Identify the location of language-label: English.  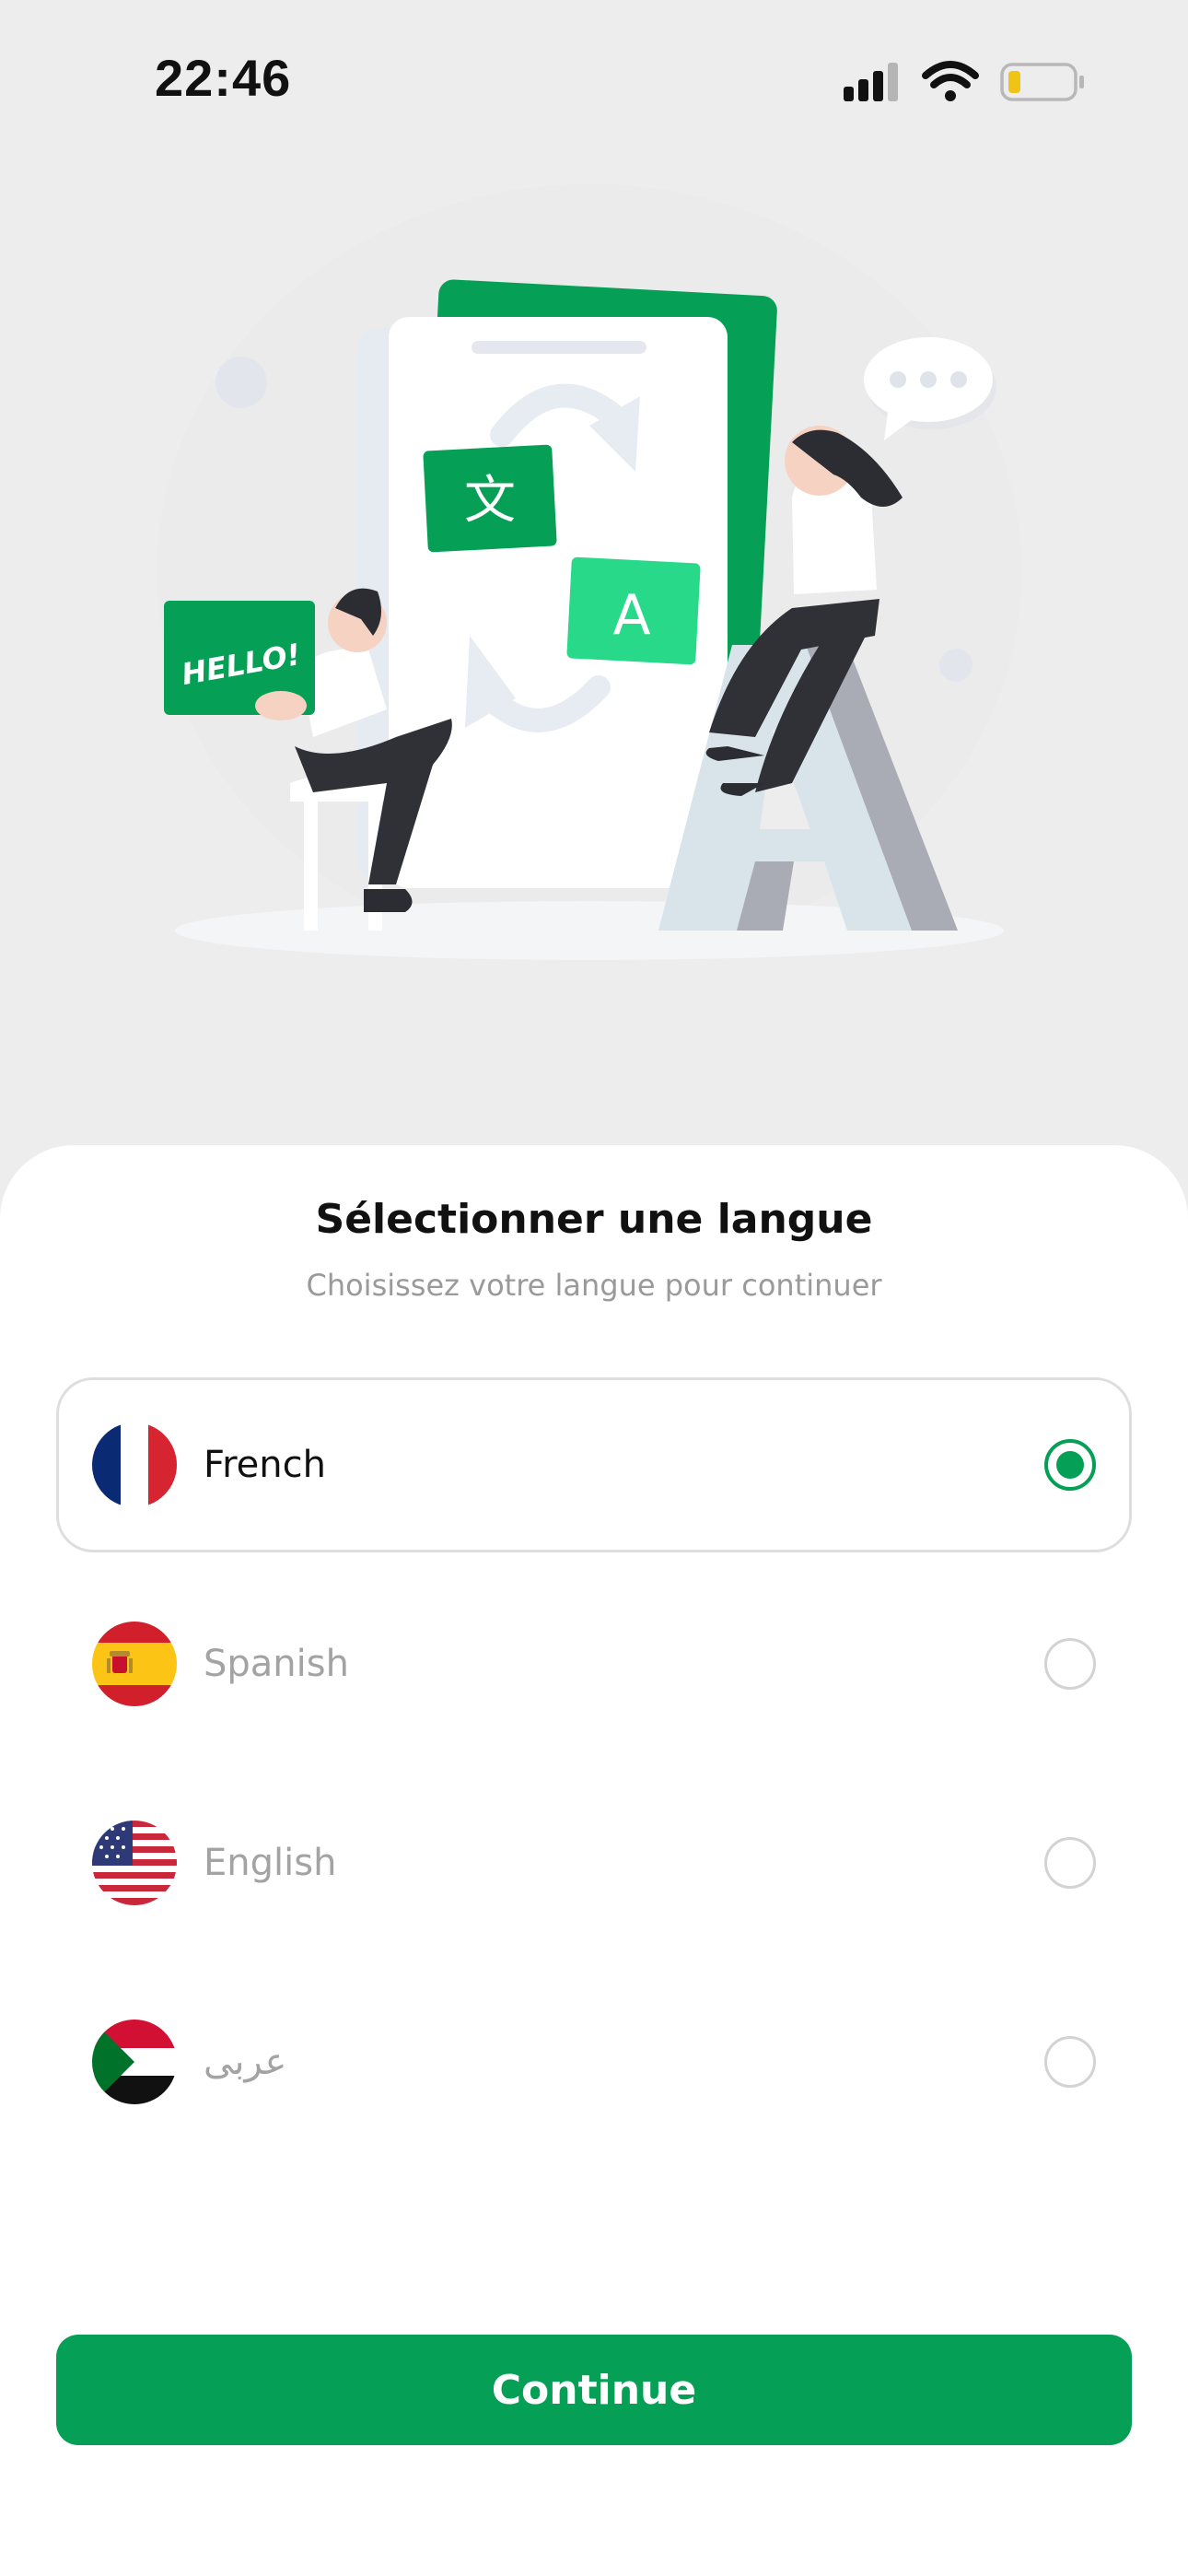
(270, 1863).